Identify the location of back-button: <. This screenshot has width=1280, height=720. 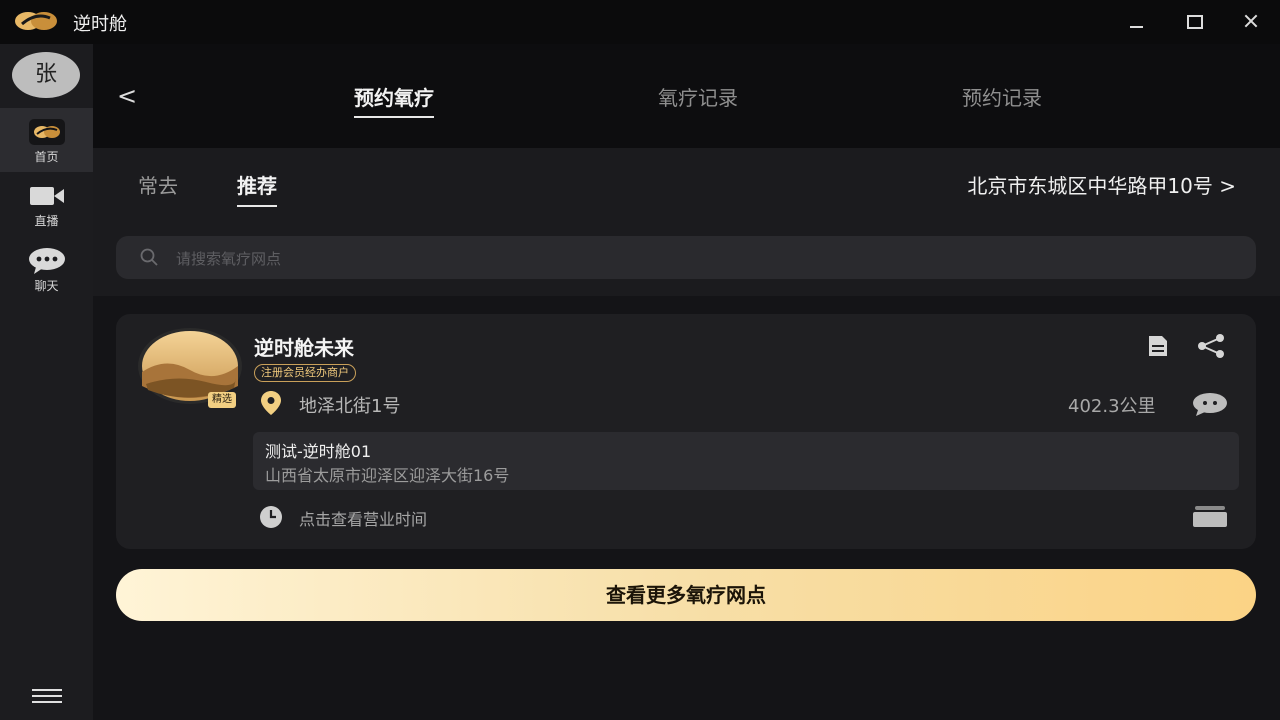
(127, 96).